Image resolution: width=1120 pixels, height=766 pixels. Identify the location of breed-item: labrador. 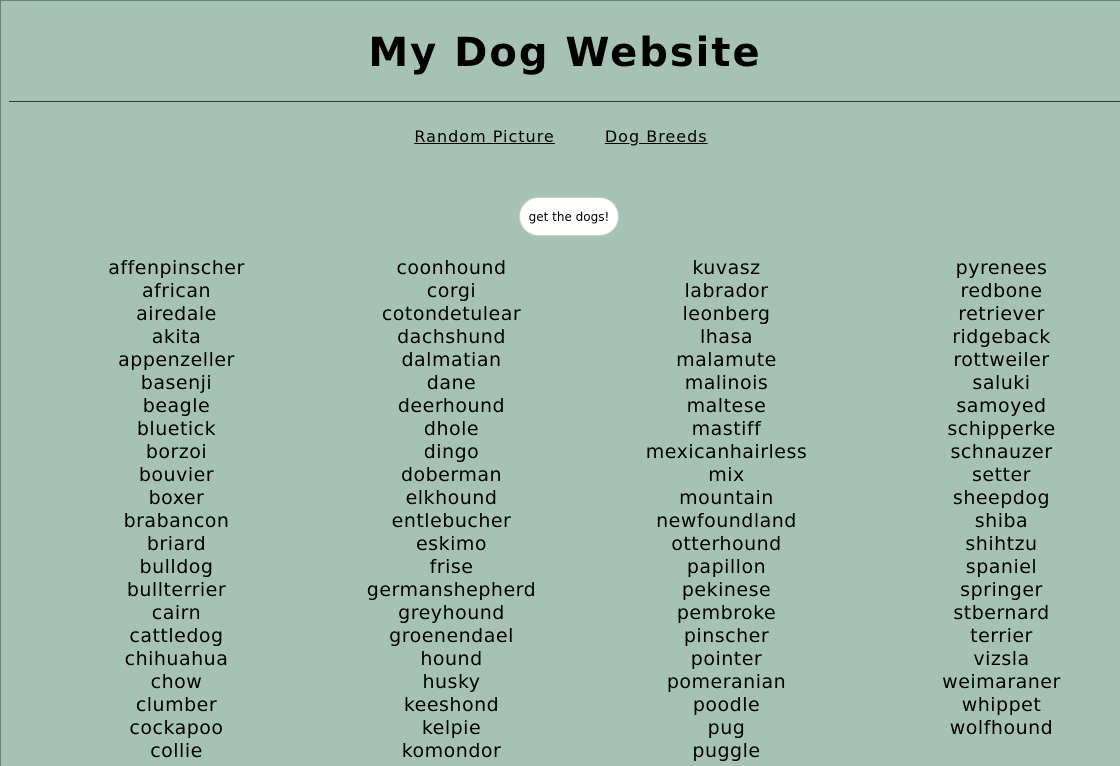
(726, 291).